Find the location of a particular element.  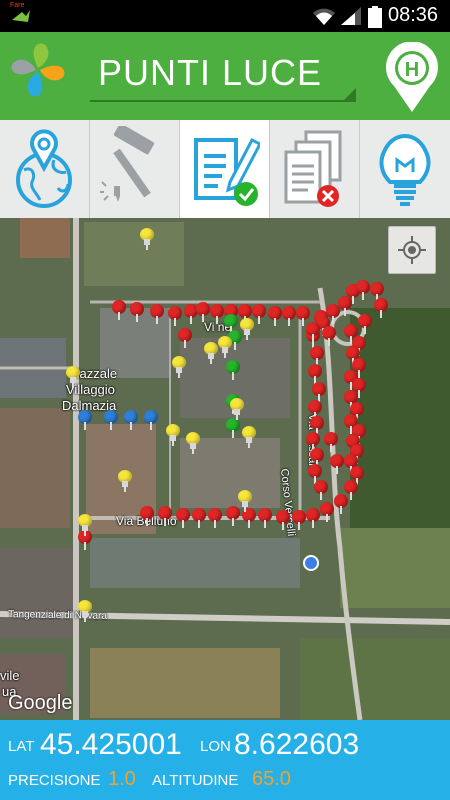

lon-label: LON is located at coordinates (215, 746).